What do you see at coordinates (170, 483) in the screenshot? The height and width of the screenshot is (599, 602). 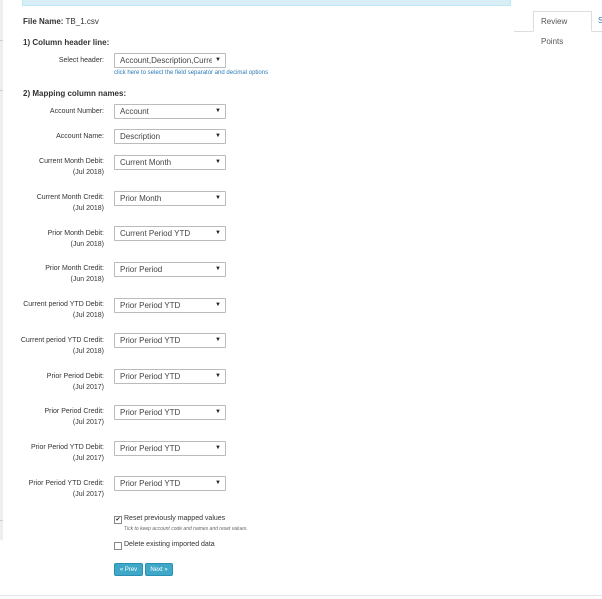 I see `prior-period-ytd-credit-select: Prior Period YTD ▼` at bounding box center [170, 483].